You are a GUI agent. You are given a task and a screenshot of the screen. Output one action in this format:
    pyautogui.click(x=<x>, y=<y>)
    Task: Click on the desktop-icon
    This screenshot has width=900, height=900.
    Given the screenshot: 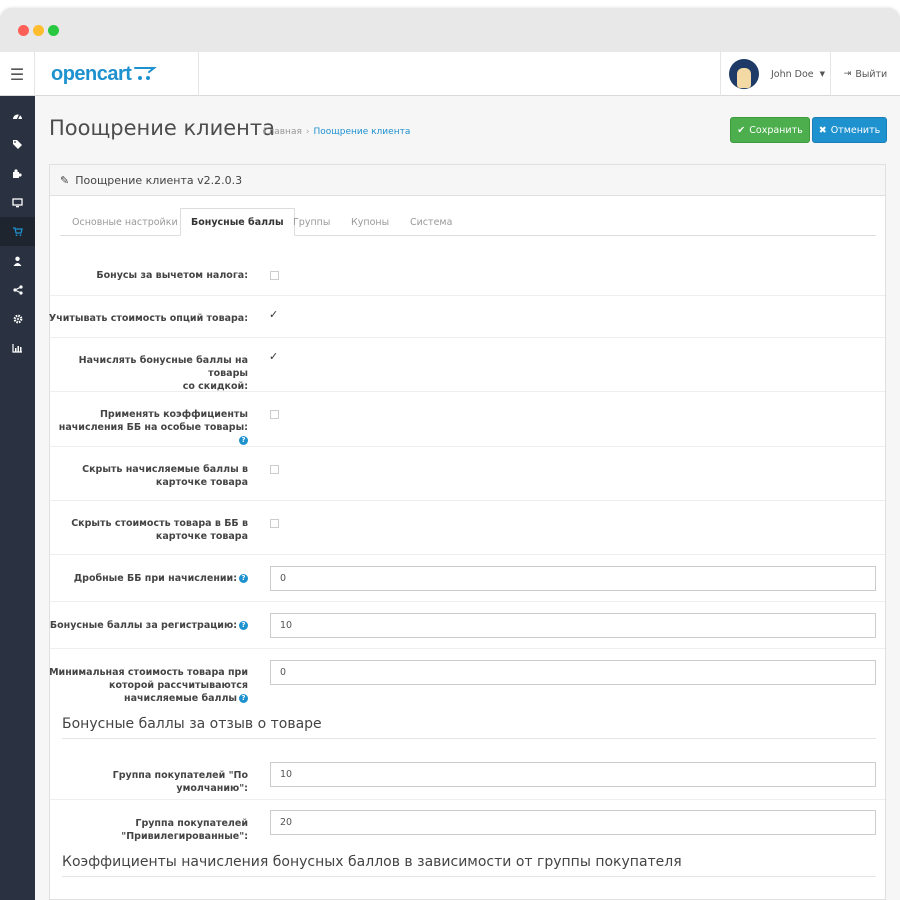 What is the action you would take?
    pyautogui.click(x=17, y=202)
    